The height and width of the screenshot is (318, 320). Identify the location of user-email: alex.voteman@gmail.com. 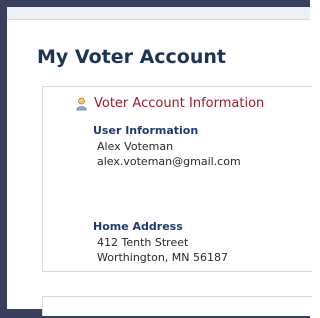
(169, 161).